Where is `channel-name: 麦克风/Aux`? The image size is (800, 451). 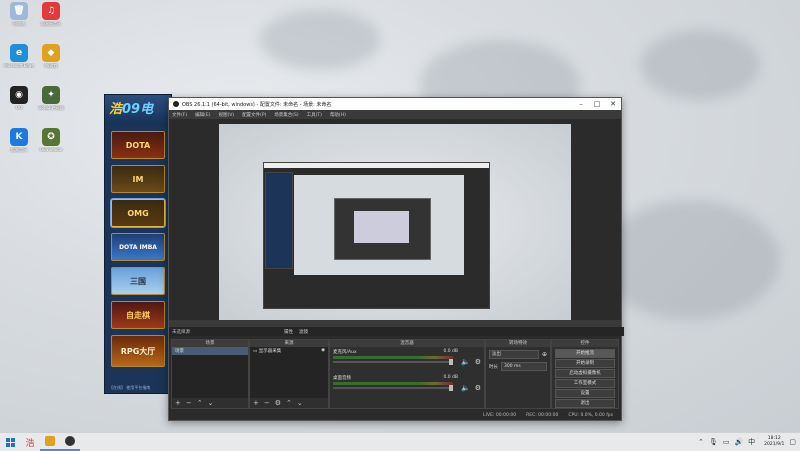 channel-name: 麦克风/Aux is located at coordinates (345, 352).